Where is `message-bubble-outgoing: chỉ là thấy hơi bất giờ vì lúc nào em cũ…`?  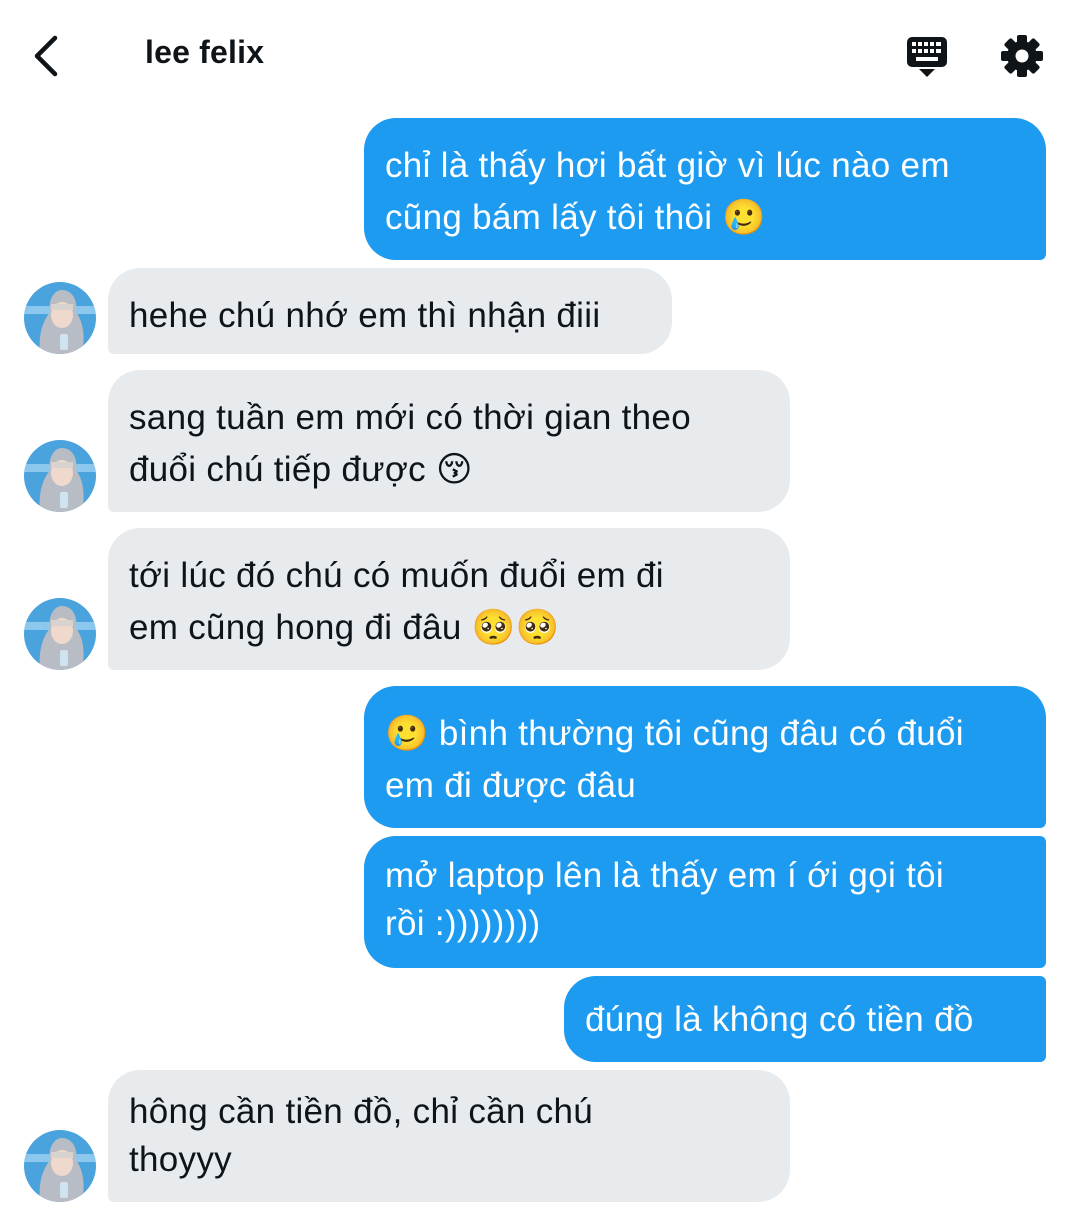
message-bubble-outgoing: chỉ là thấy hơi bất giờ vì lúc nào em cũ… is located at coordinates (705, 189).